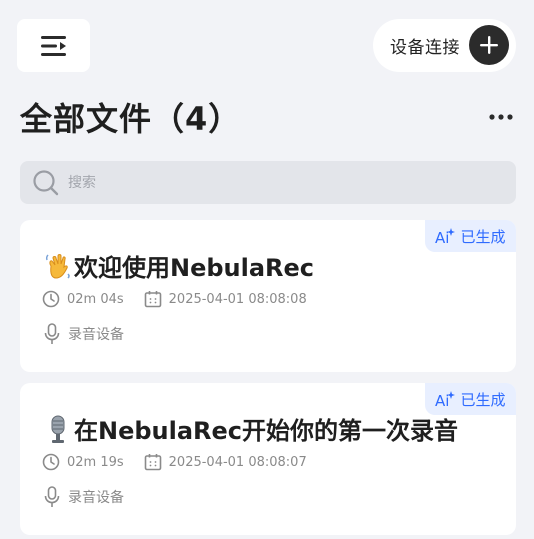 The width and height of the screenshot is (534, 539). Describe the element at coordinates (266, 431) in the screenshot. I see `file-title: 在NebulaRec开始你的第一次录音` at that location.